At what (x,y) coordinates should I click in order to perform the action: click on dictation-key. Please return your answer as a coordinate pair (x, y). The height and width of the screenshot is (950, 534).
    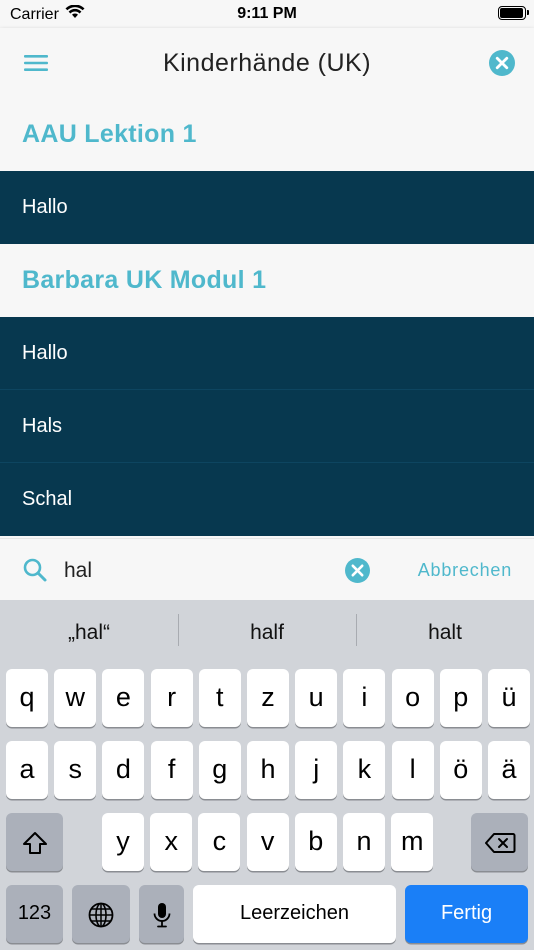
    Looking at the image, I should click on (161, 914).